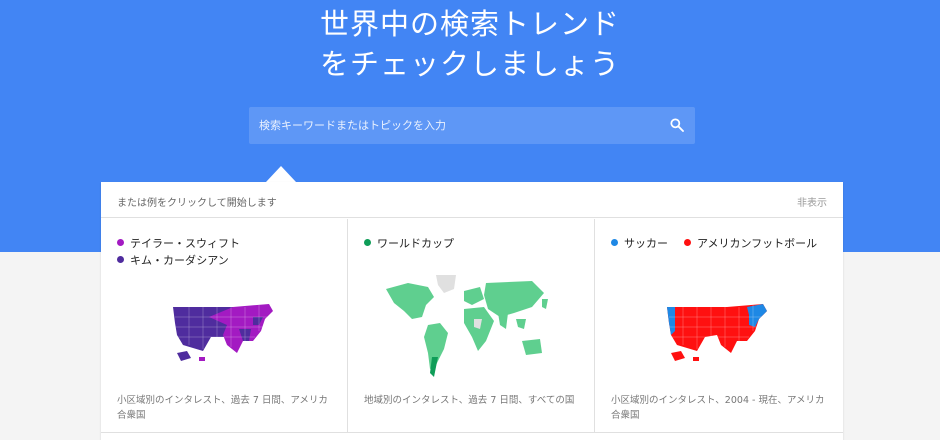  Describe the element at coordinates (469, 400) in the screenshot. I see `card-description: 地域別のインタレスト、過去 7 日間、すべての国` at that location.